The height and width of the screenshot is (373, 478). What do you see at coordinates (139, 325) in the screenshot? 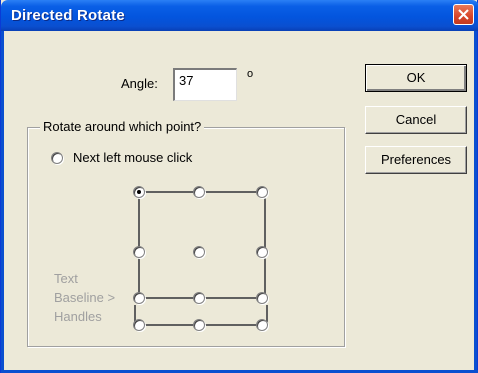
I see `point-radio-bottom-left` at bounding box center [139, 325].